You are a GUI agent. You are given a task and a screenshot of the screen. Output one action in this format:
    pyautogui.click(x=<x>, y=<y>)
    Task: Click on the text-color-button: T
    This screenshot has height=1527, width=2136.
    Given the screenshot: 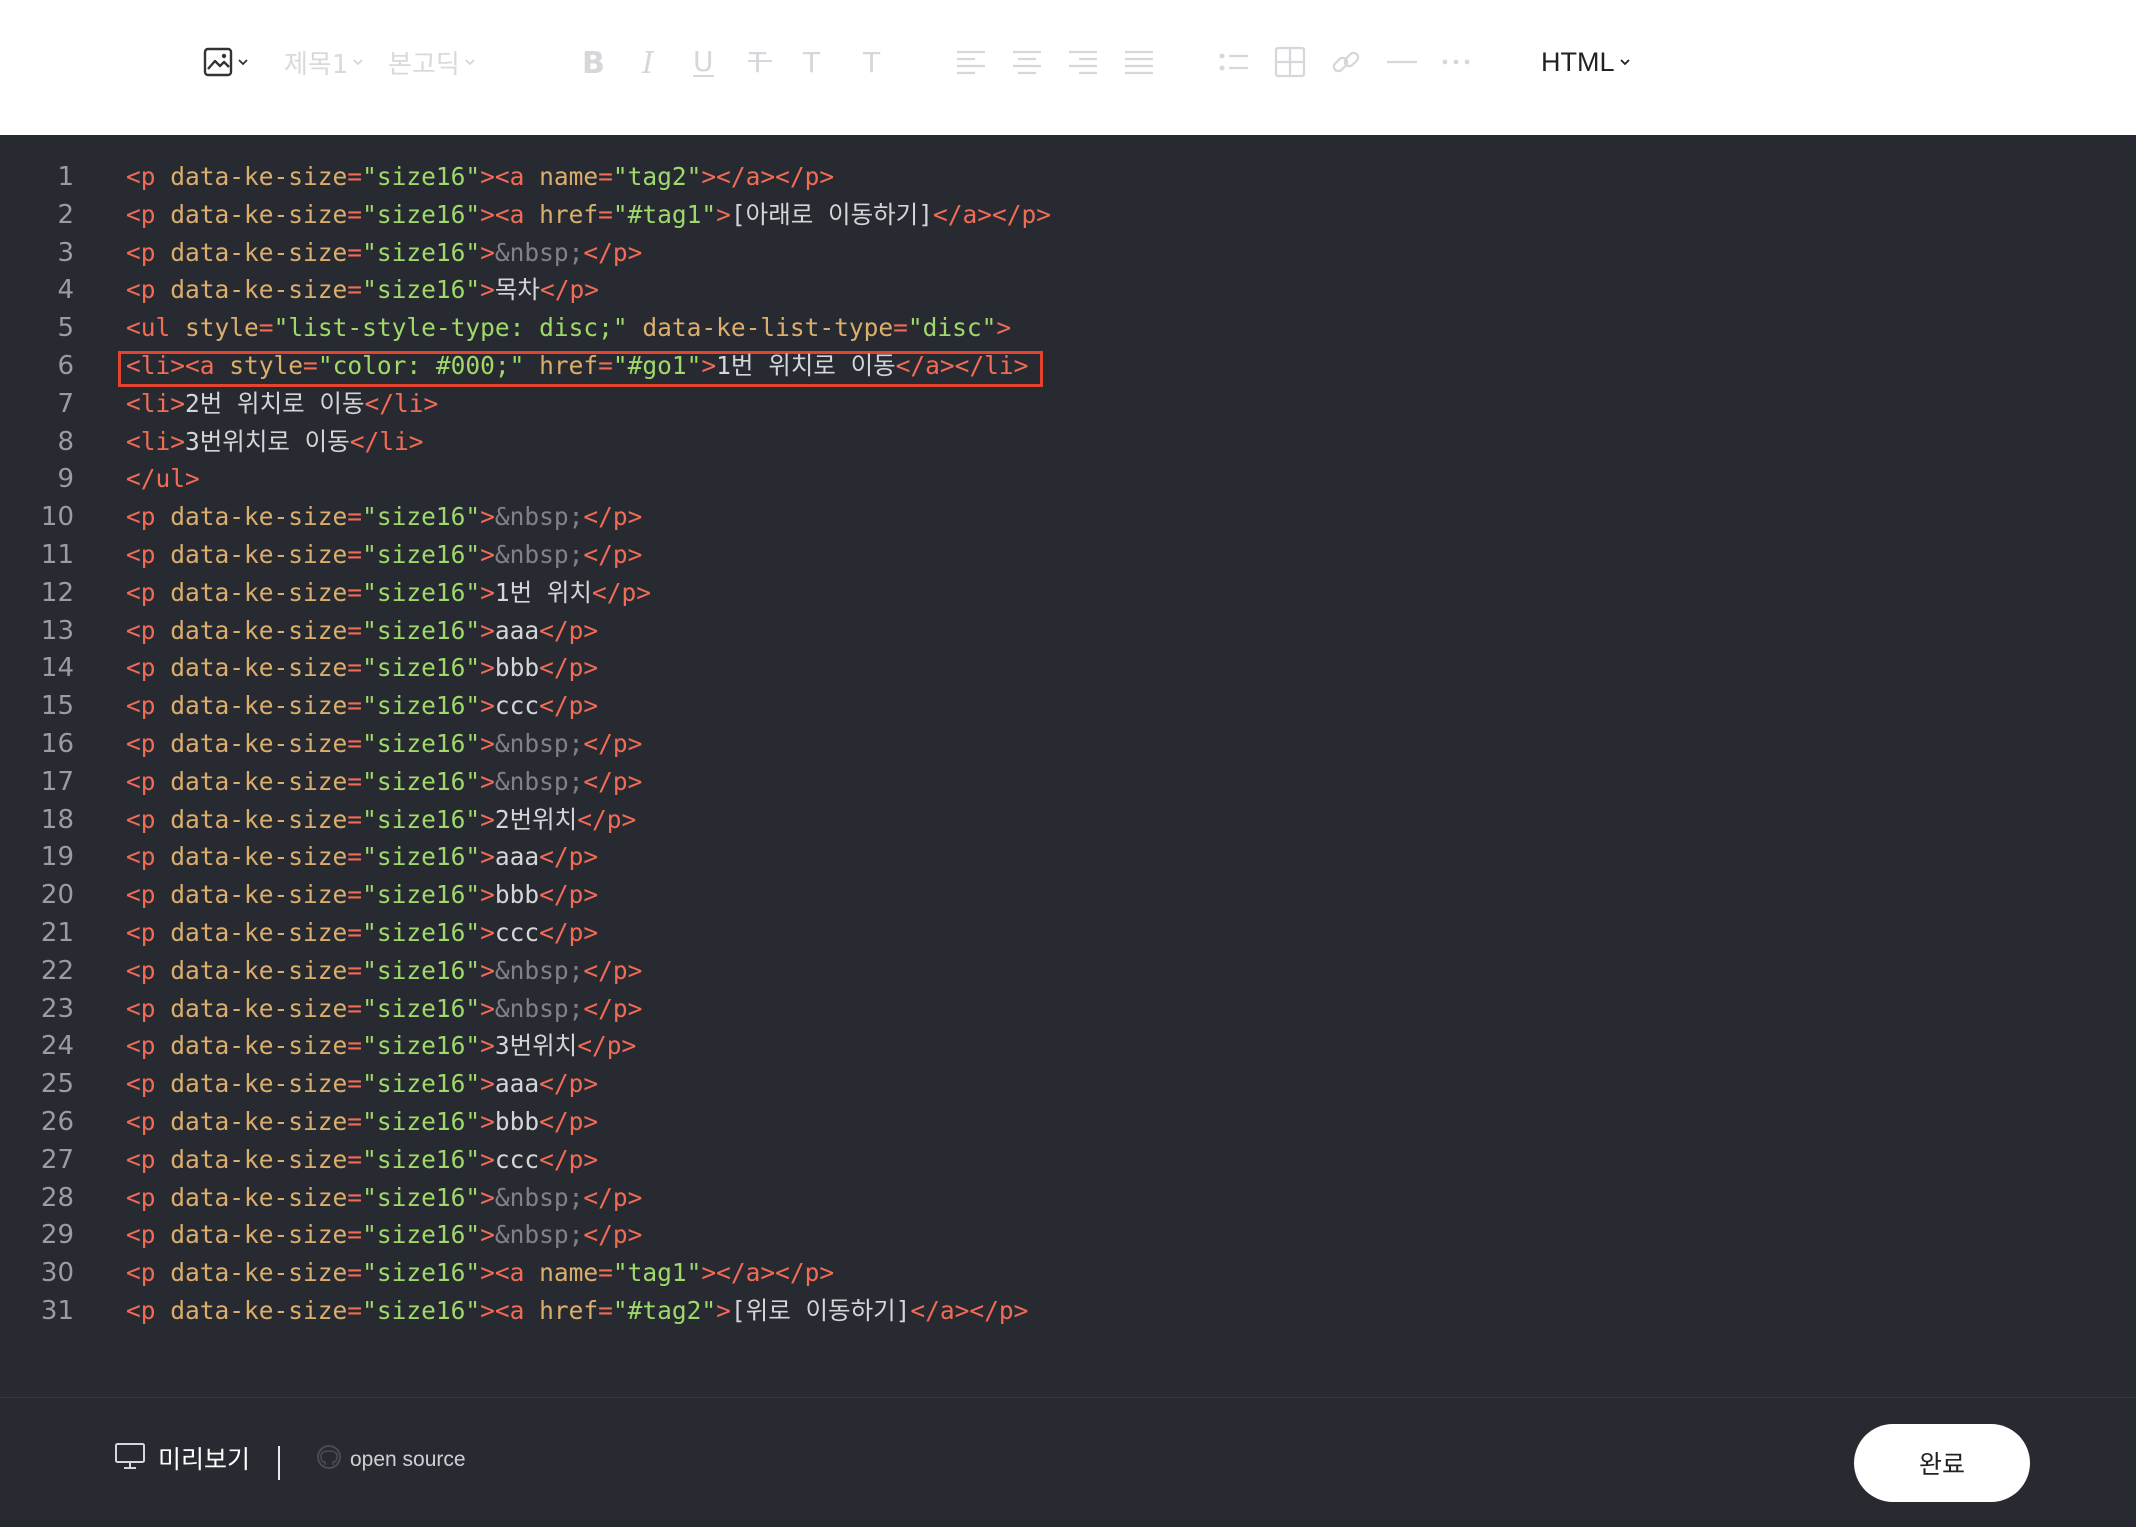 What is the action you would take?
    pyautogui.click(x=814, y=62)
    